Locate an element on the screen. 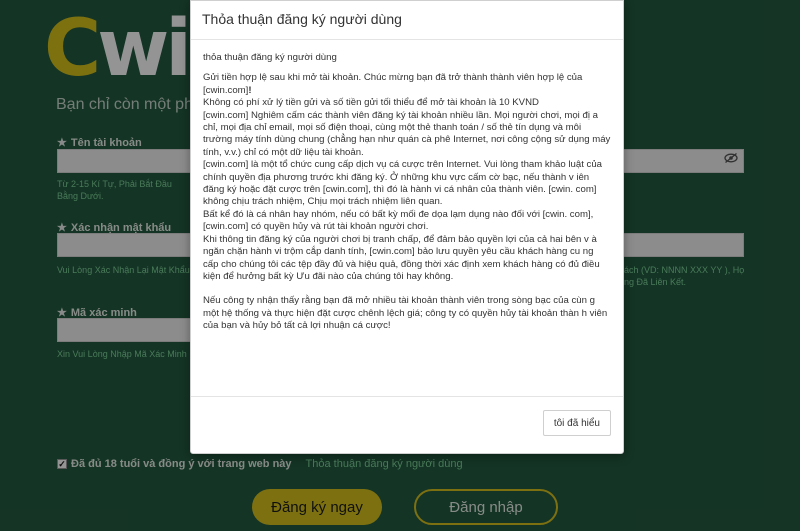  modal-footer: tôi đã hiểu is located at coordinates (407, 424).